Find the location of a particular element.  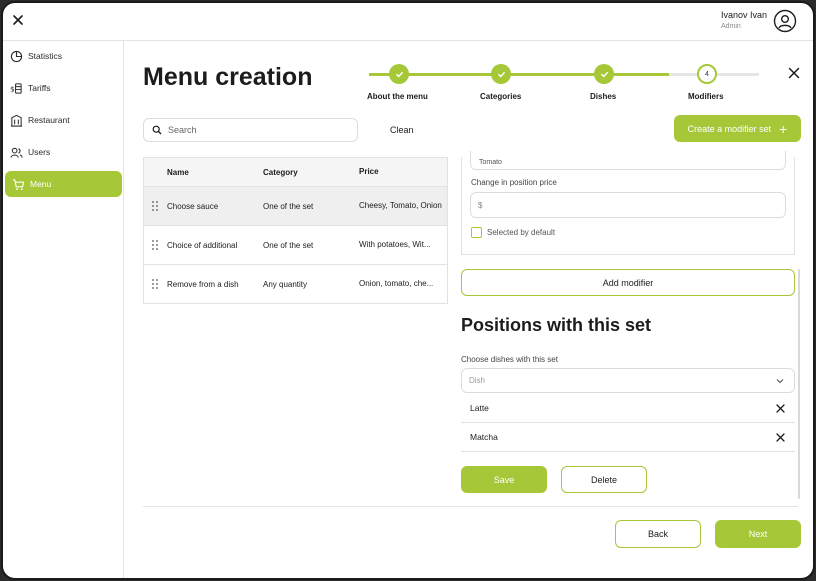

create-modifier-set-label: Create a modifier set is located at coordinates (729, 128).